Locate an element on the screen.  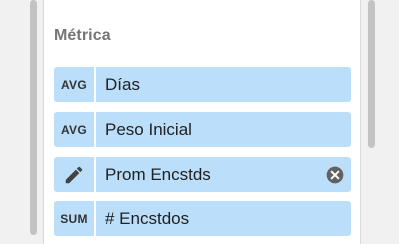
metric-chip-dias: AVG Días is located at coordinates (202, 84).